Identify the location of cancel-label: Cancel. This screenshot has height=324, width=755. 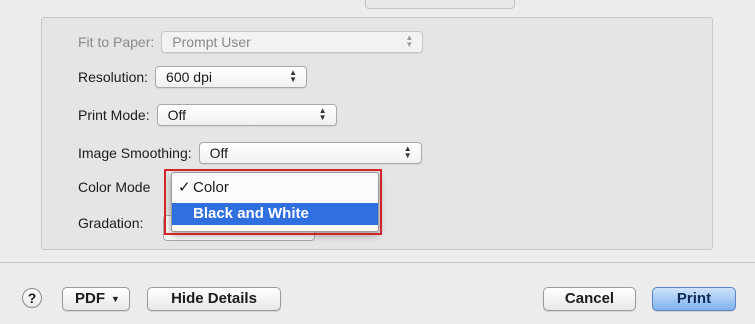
(589, 298).